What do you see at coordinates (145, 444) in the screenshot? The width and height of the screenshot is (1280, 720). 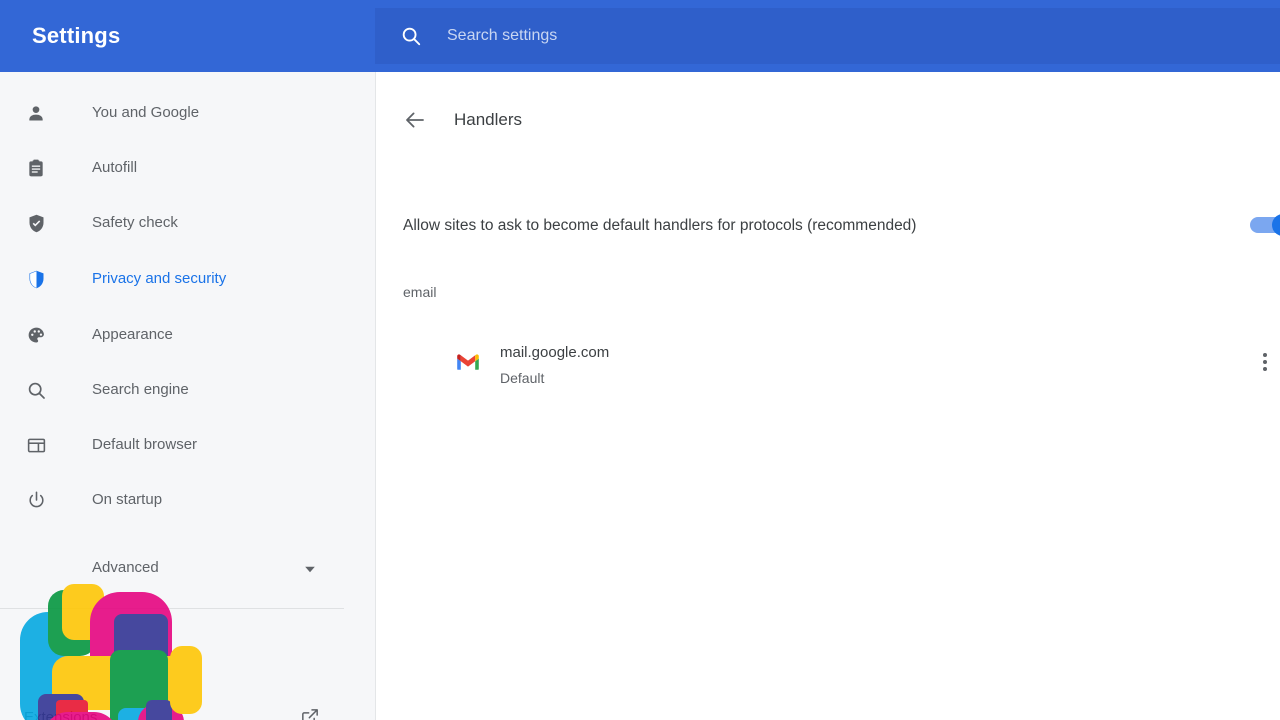 I see `sidebar-item-label: Default browser` at bounding box center [145, 444].